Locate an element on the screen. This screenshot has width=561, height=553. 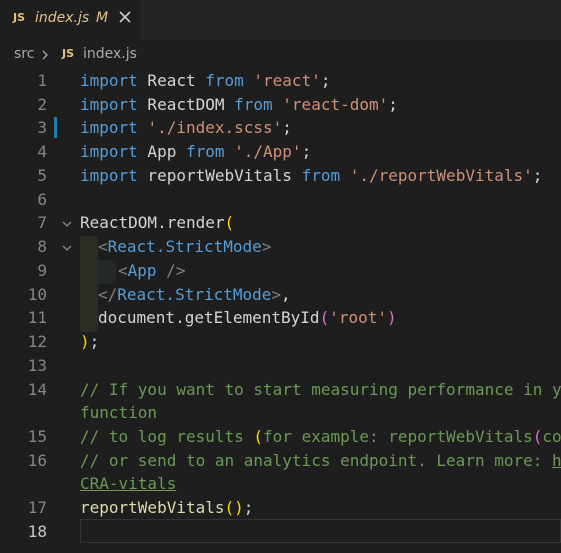
token-comment: co is located at coordinates (551, 436).